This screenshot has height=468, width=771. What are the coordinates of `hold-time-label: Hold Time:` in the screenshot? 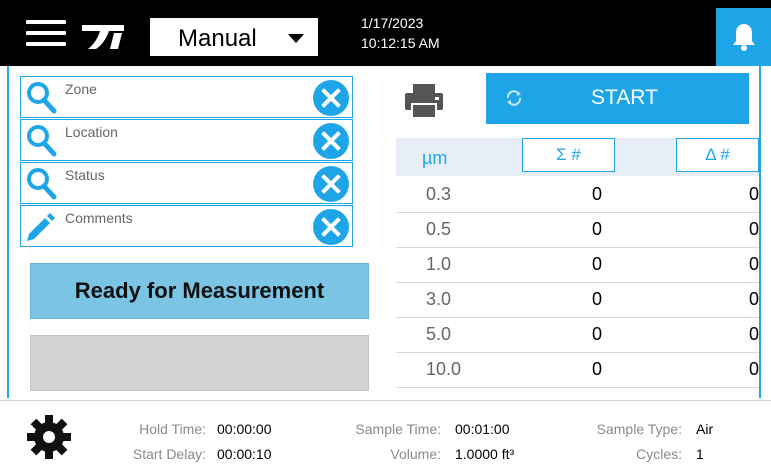 It's located at (172, 429).